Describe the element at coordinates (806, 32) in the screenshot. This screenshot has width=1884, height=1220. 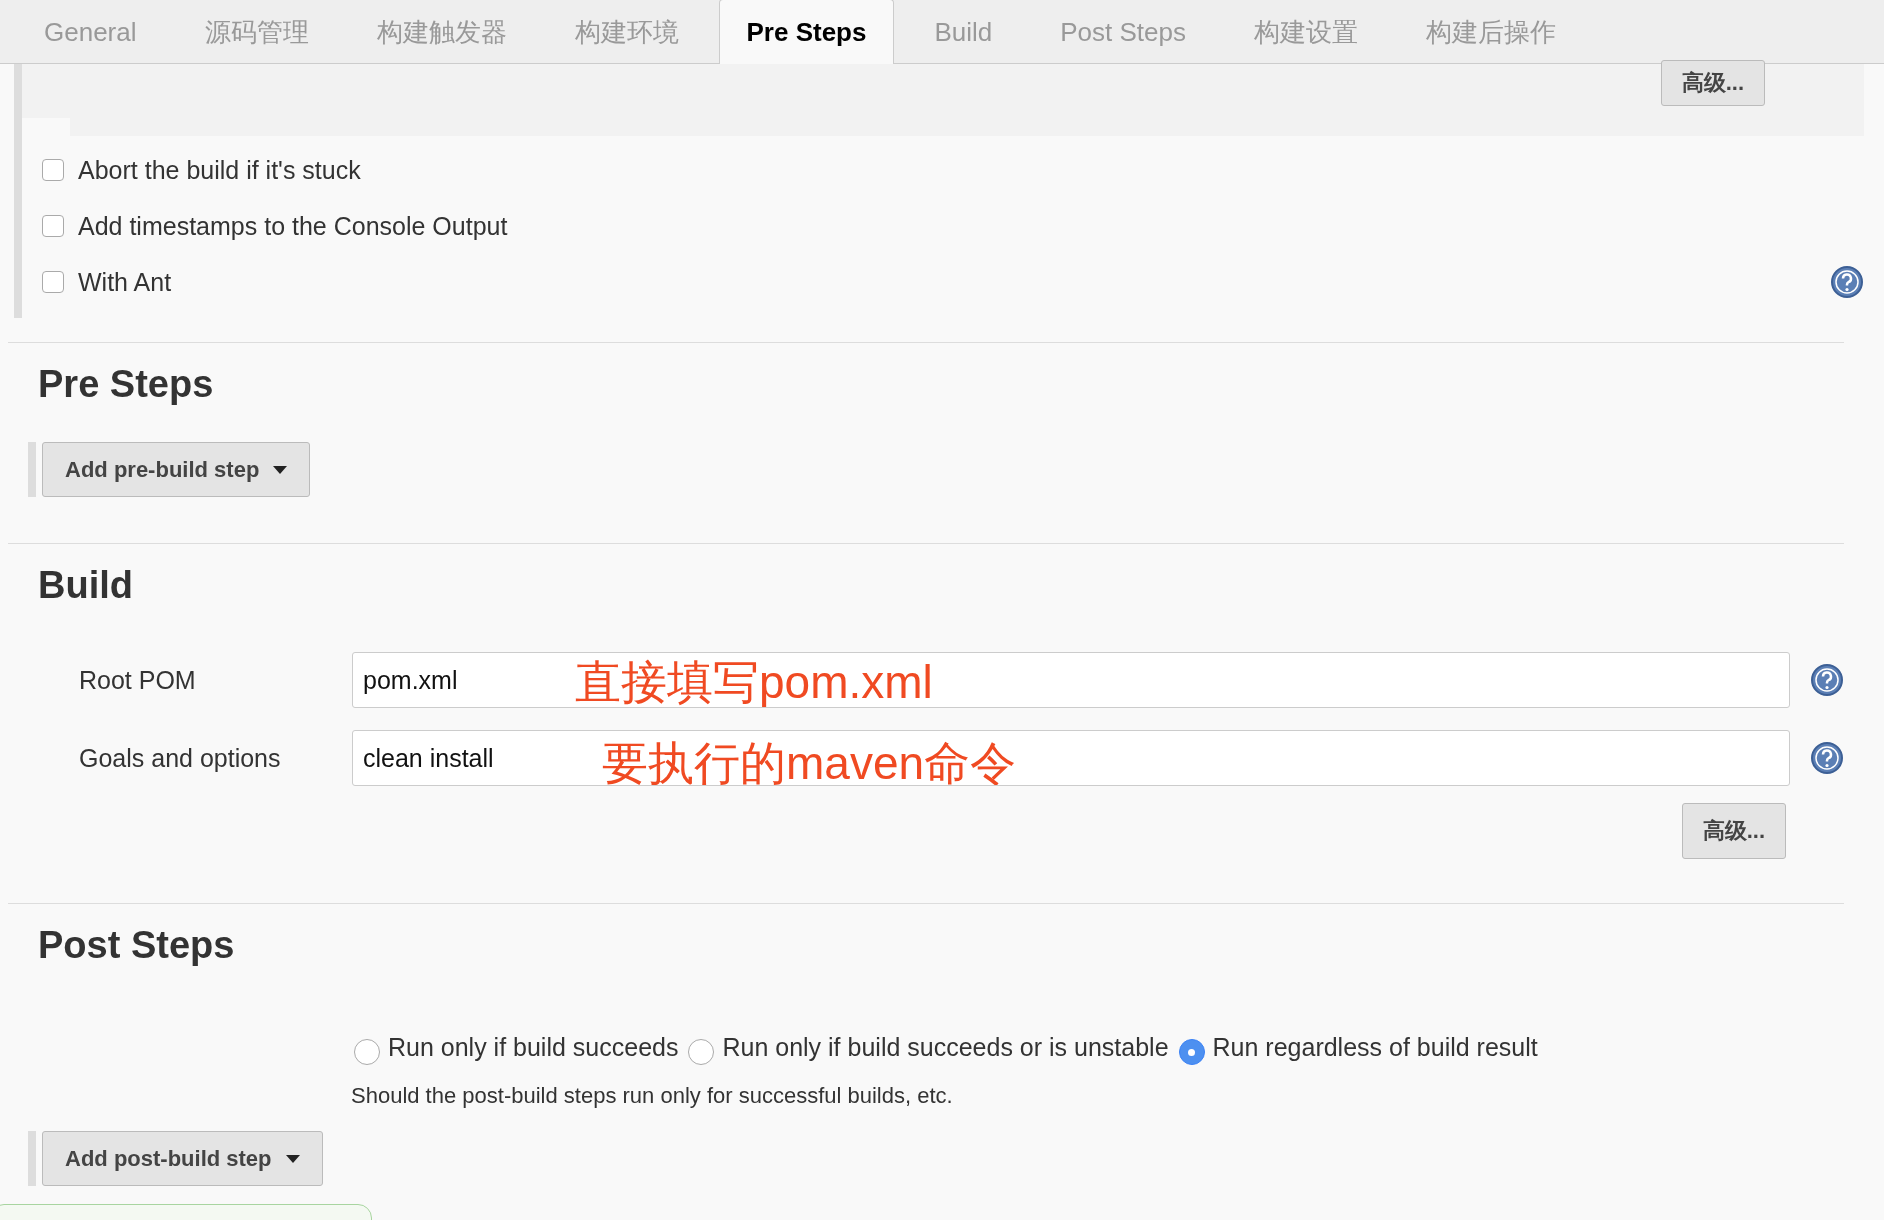
I see `tab: Pre Steps` at that location.